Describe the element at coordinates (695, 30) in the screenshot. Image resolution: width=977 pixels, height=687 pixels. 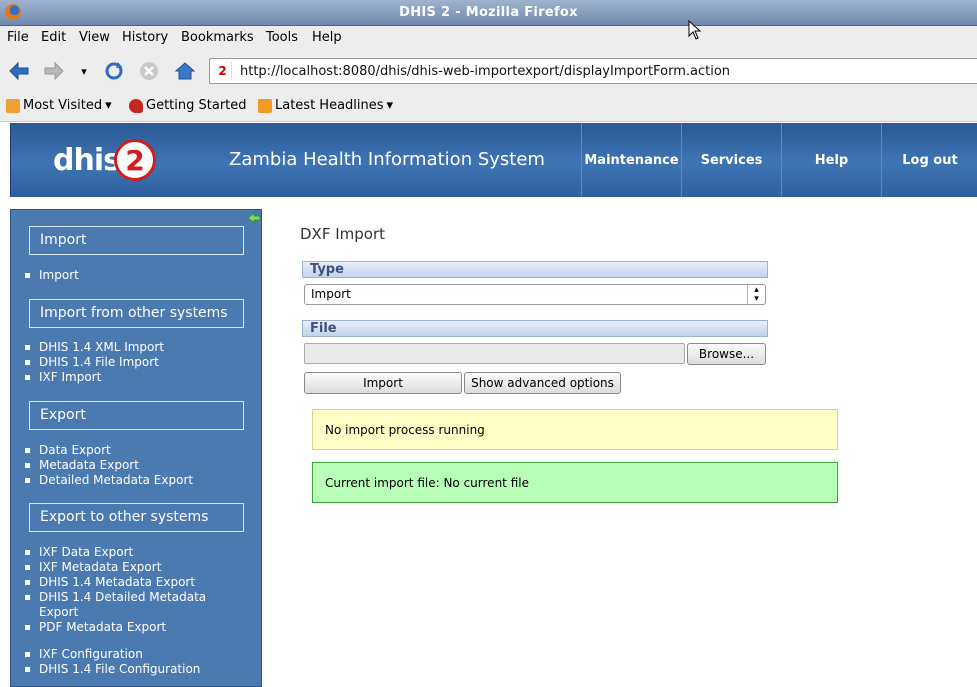
I see `mouse-cursor-icon` at that location.